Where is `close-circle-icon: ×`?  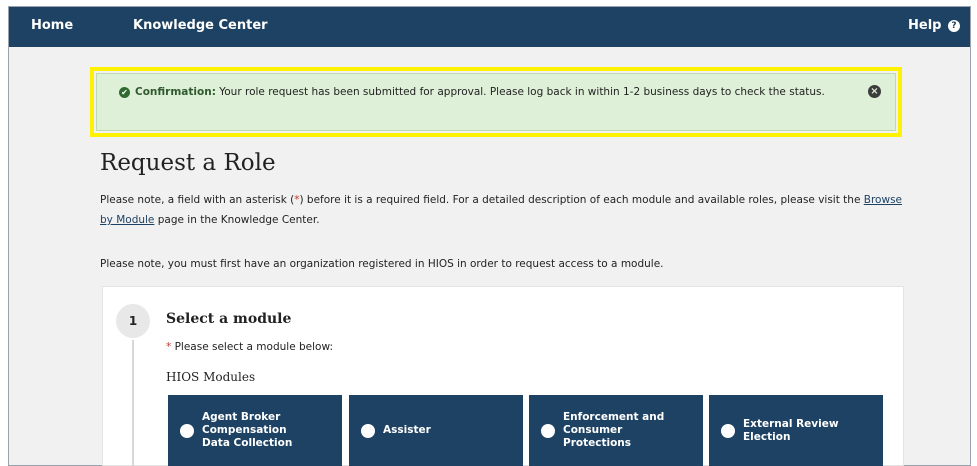 close-circle-icon: × is located at coordinates (874, 91).